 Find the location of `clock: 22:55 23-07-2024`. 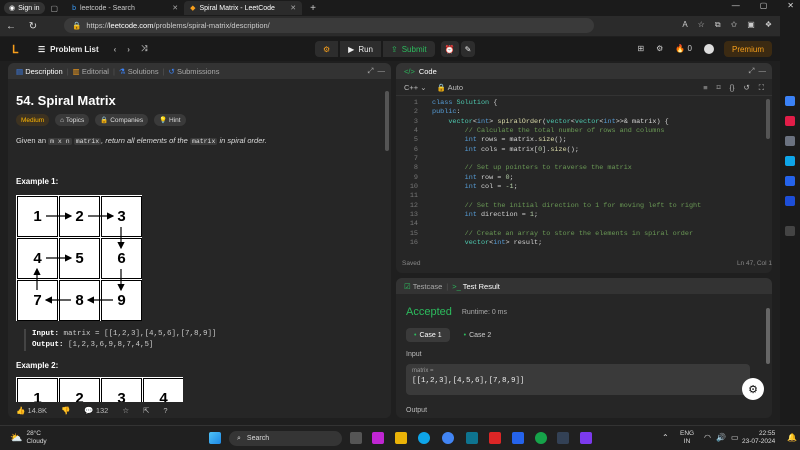

clock: 22:55 23-07-2024 is located at coordinates (758, 438).